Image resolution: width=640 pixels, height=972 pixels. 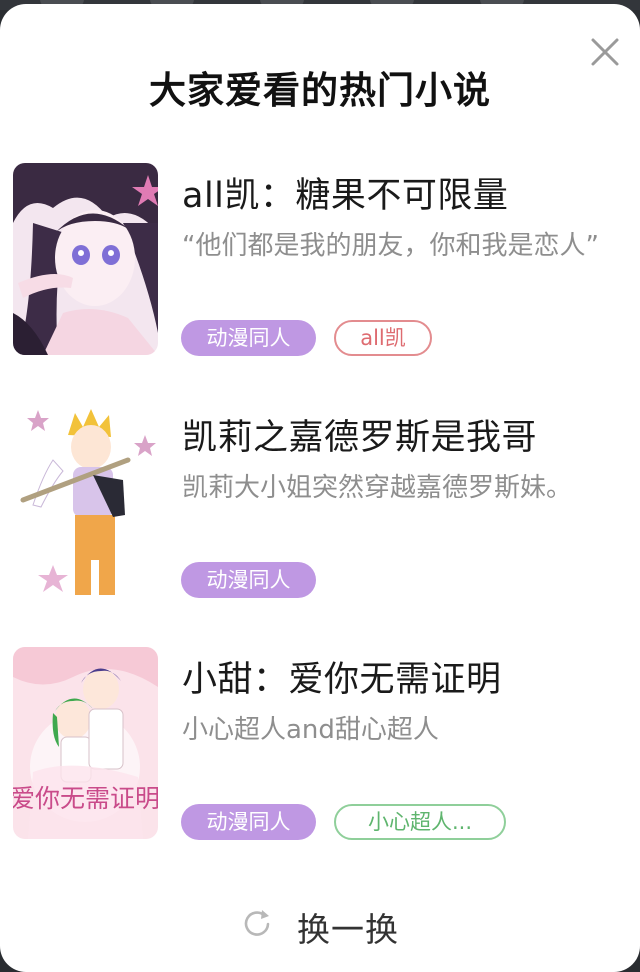 I want to click on novel-title: 凯莉之嘉德罗斯是我哥, so click(x=359, y=434).